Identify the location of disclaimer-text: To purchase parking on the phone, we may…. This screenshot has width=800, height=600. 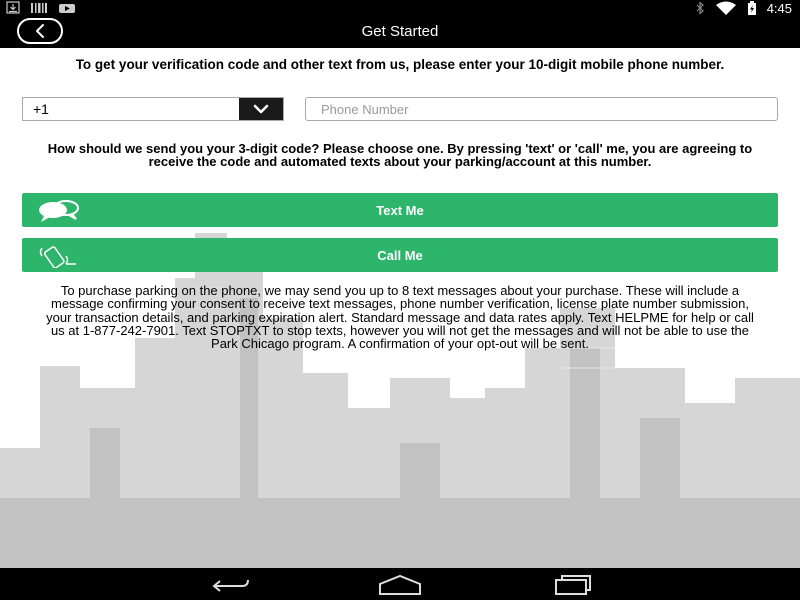
(400, 317).